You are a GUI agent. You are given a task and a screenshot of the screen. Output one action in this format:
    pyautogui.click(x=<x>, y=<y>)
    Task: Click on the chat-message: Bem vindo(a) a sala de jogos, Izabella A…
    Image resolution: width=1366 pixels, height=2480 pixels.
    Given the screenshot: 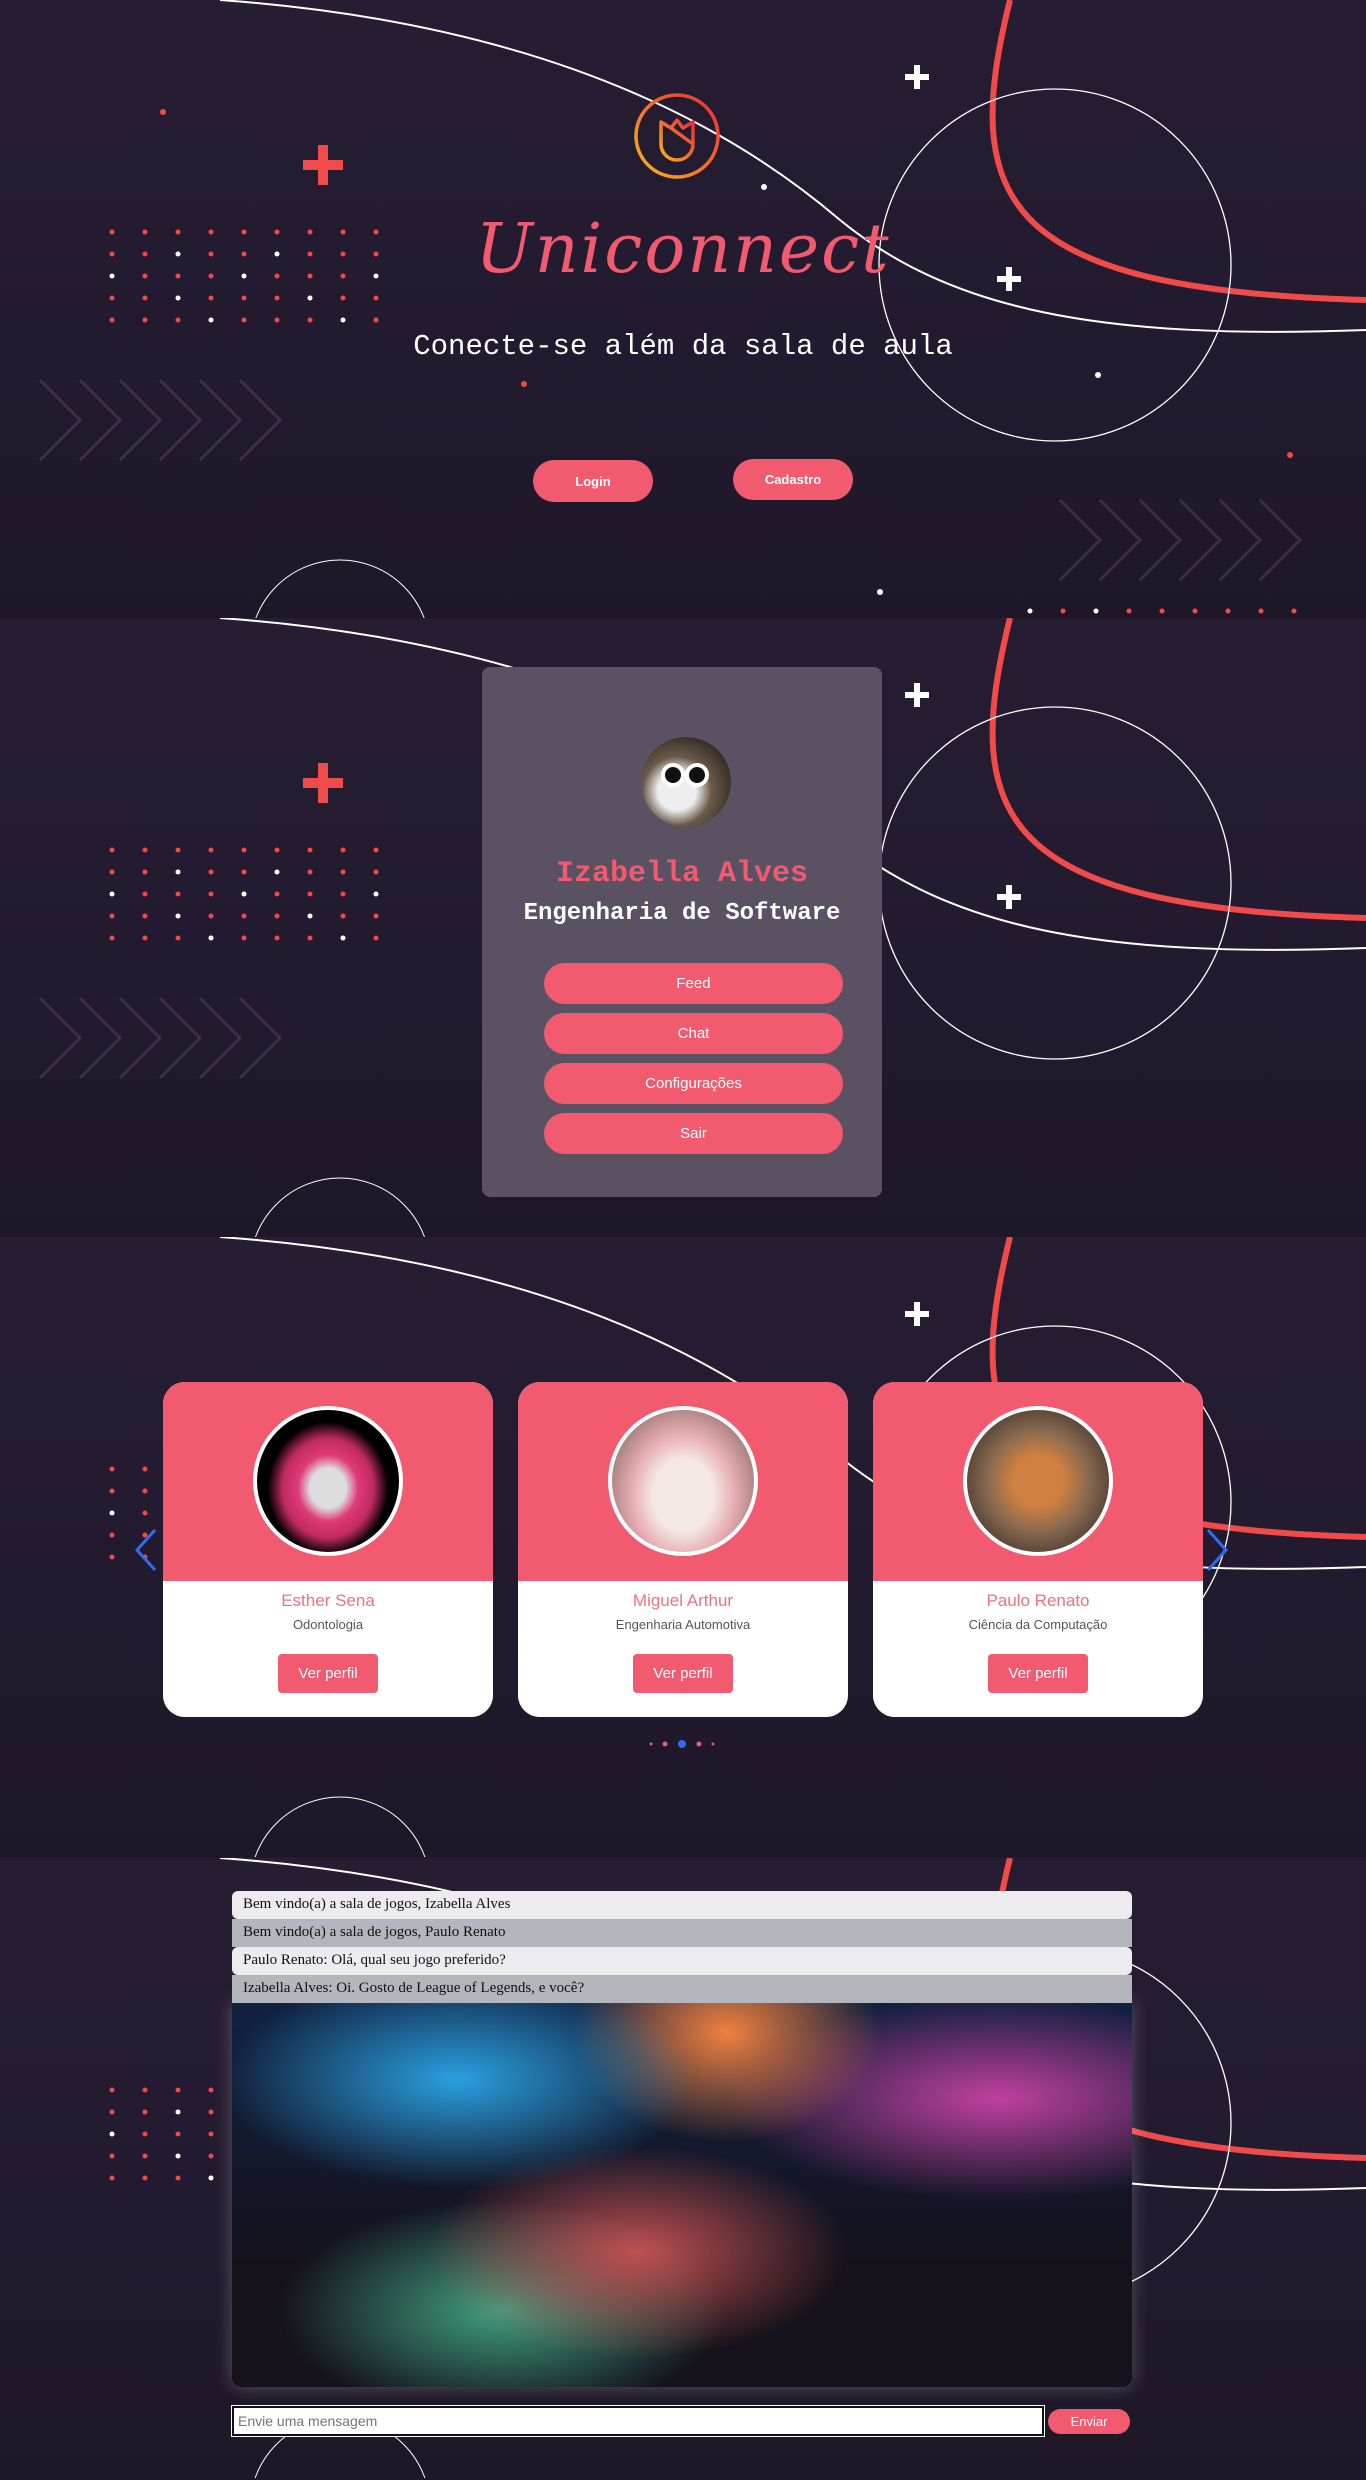 What is the action you would take?
    pyautogui.click(x=682, y=1905)
    